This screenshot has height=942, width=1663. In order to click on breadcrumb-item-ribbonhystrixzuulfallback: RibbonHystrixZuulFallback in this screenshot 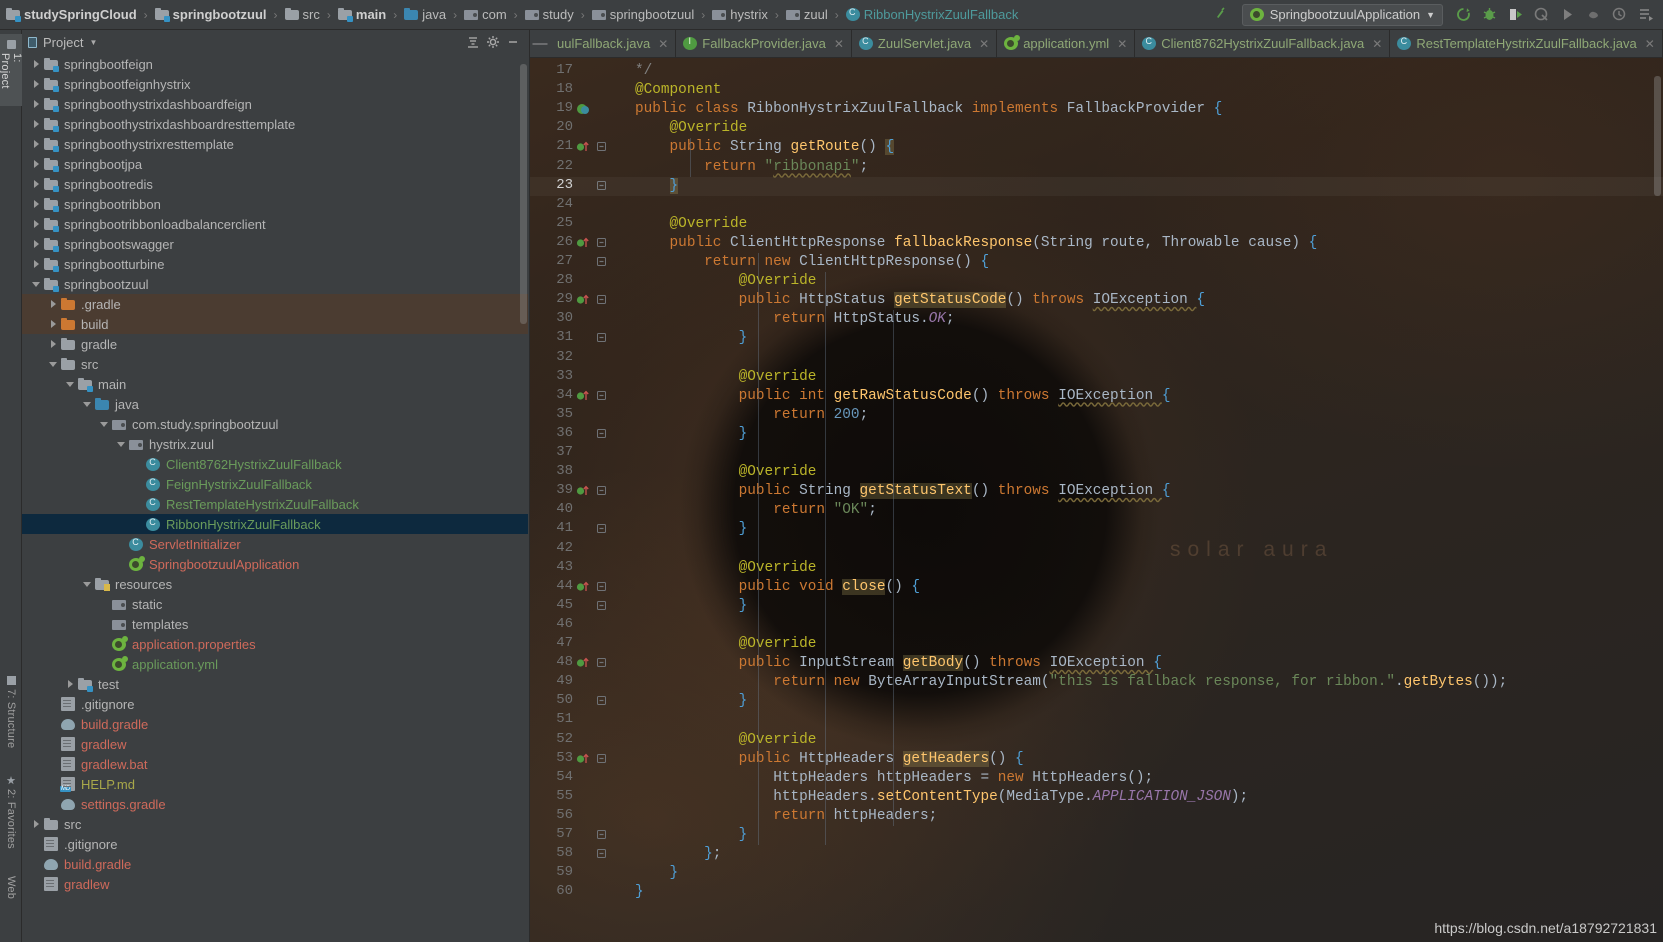, I will do `click(932, 15)`.